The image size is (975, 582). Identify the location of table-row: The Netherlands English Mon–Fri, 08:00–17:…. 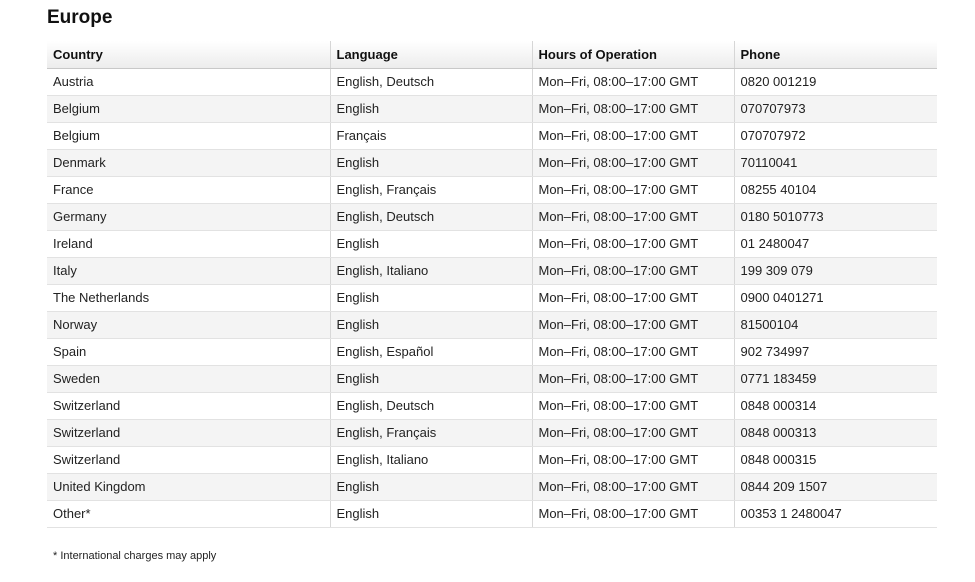
(492, 298).